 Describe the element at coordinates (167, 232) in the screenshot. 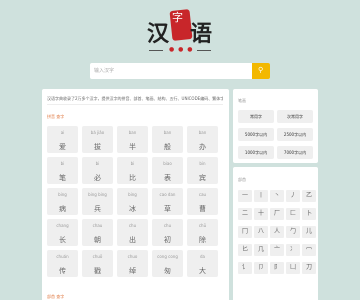

I see `pinyin-cell: chu 初` at that location.